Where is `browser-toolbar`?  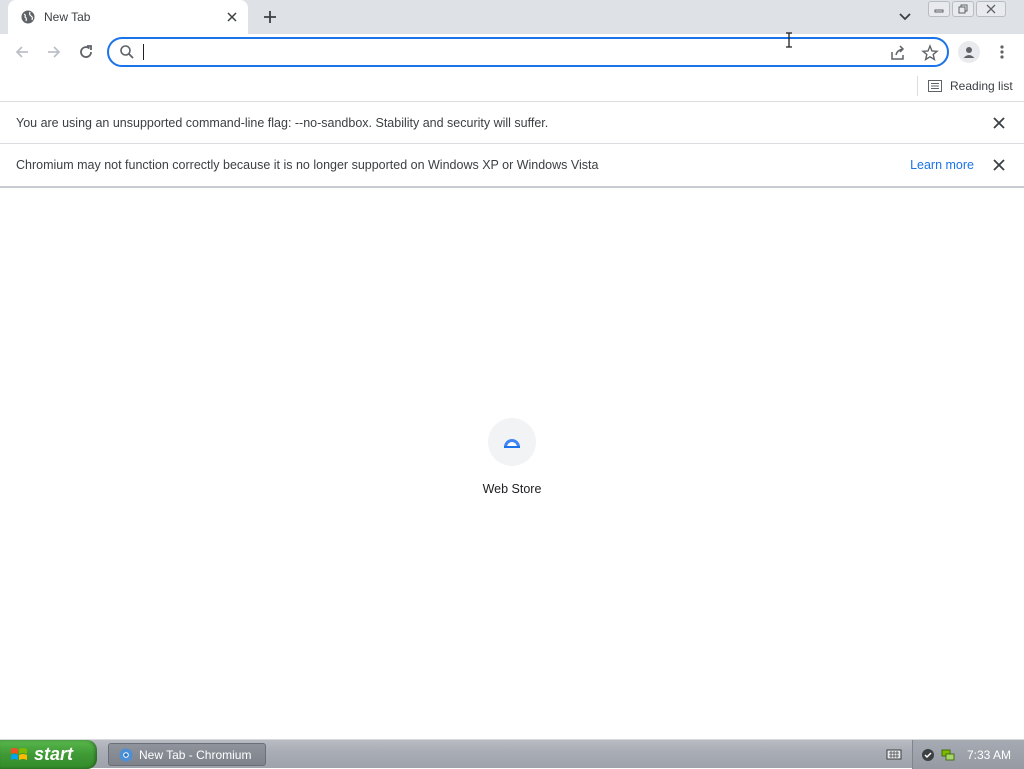 browser-toolbar is located at coordinates (512, 52).